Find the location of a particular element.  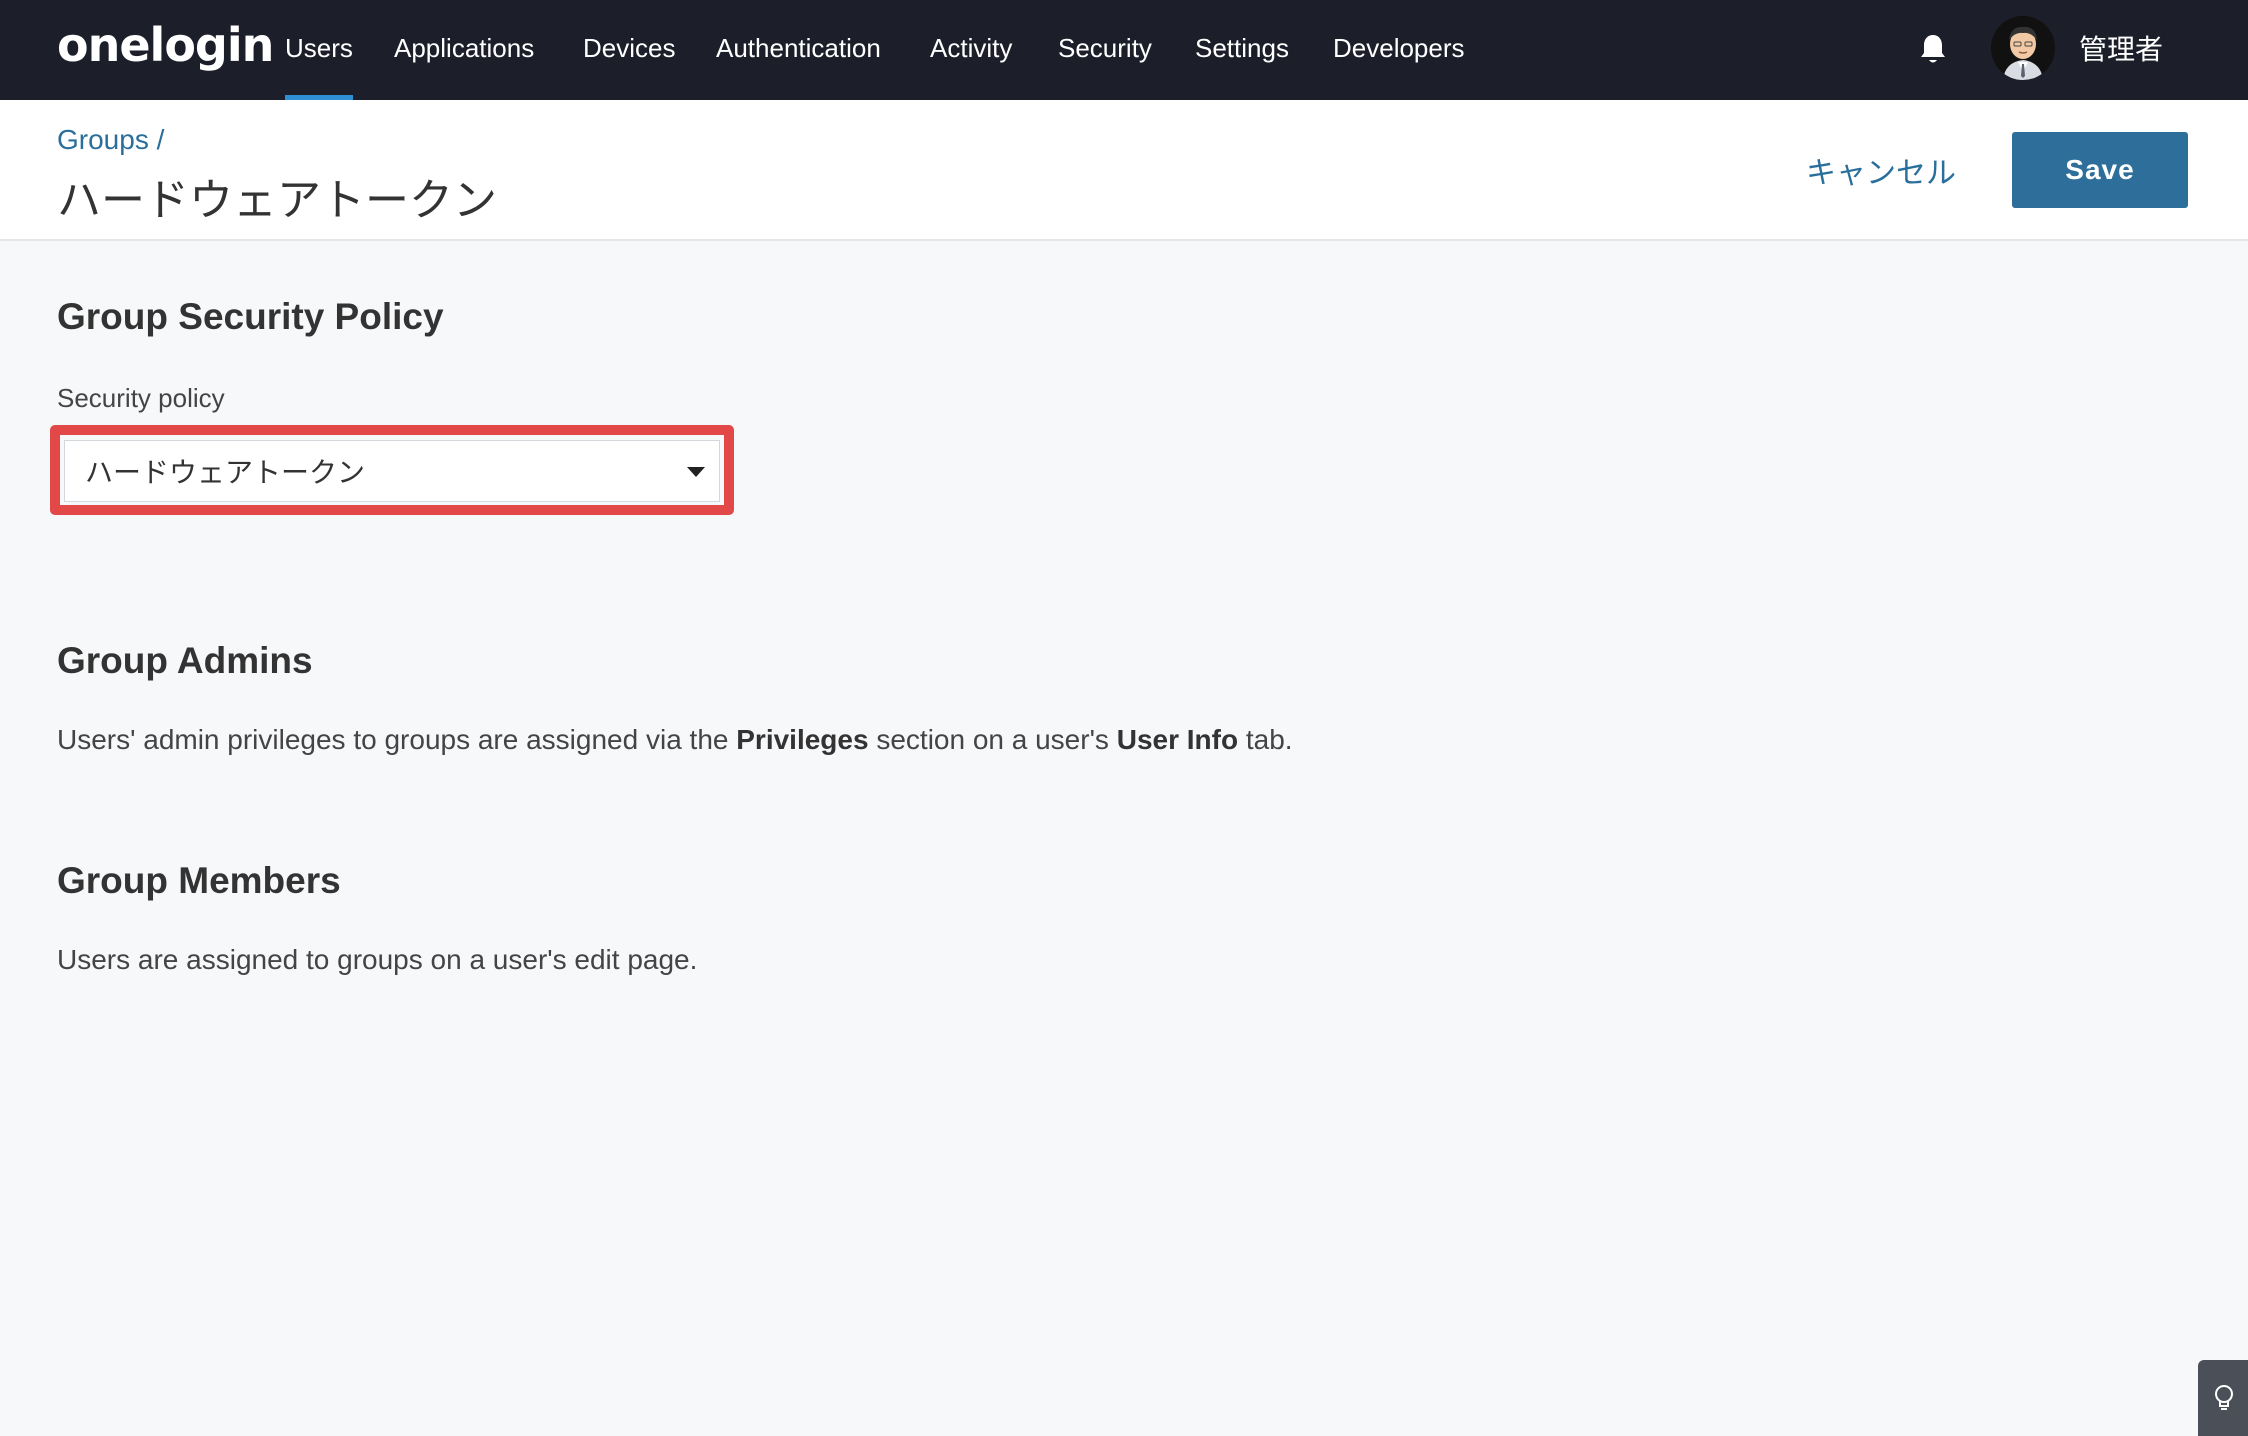

security-policy-select: ハードウェアトークン is located at coordinates (392, 471).